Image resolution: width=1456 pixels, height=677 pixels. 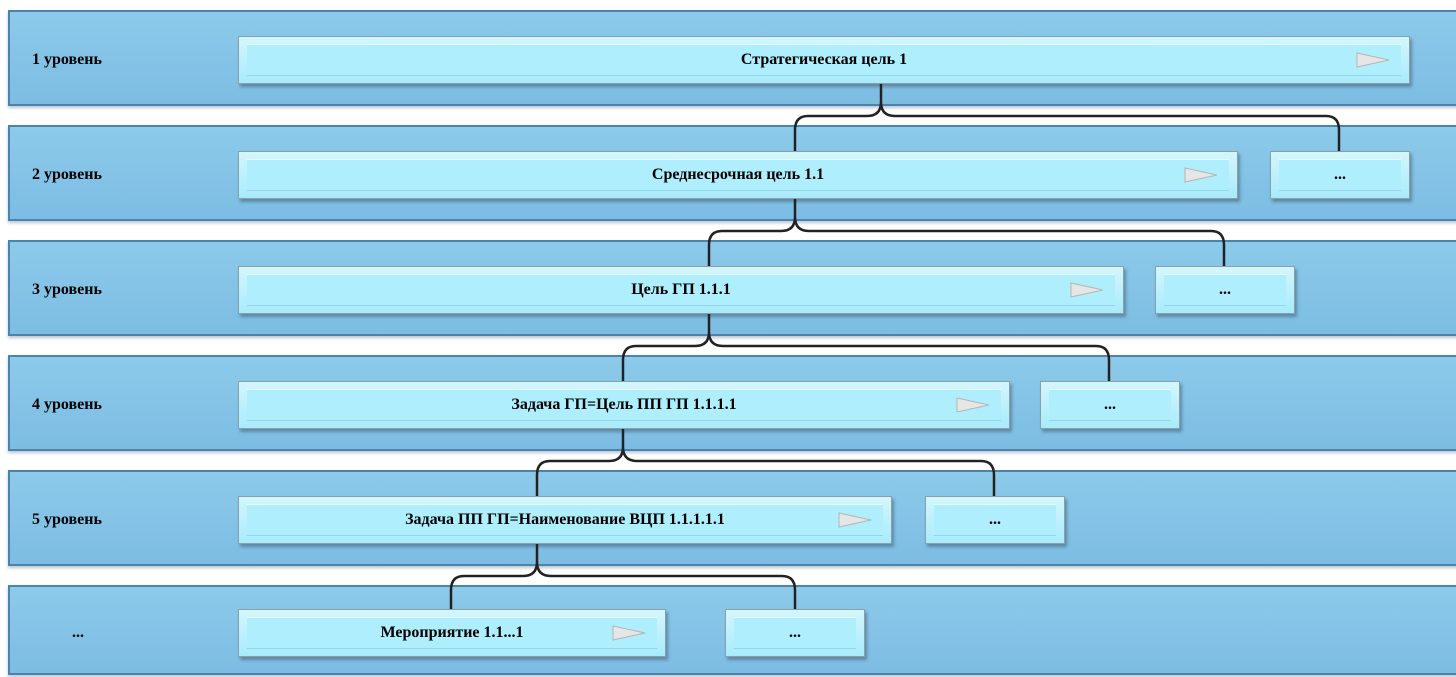 I want to click on node-label: Цель ГП 1.1.1, so click(x=681, y=289).